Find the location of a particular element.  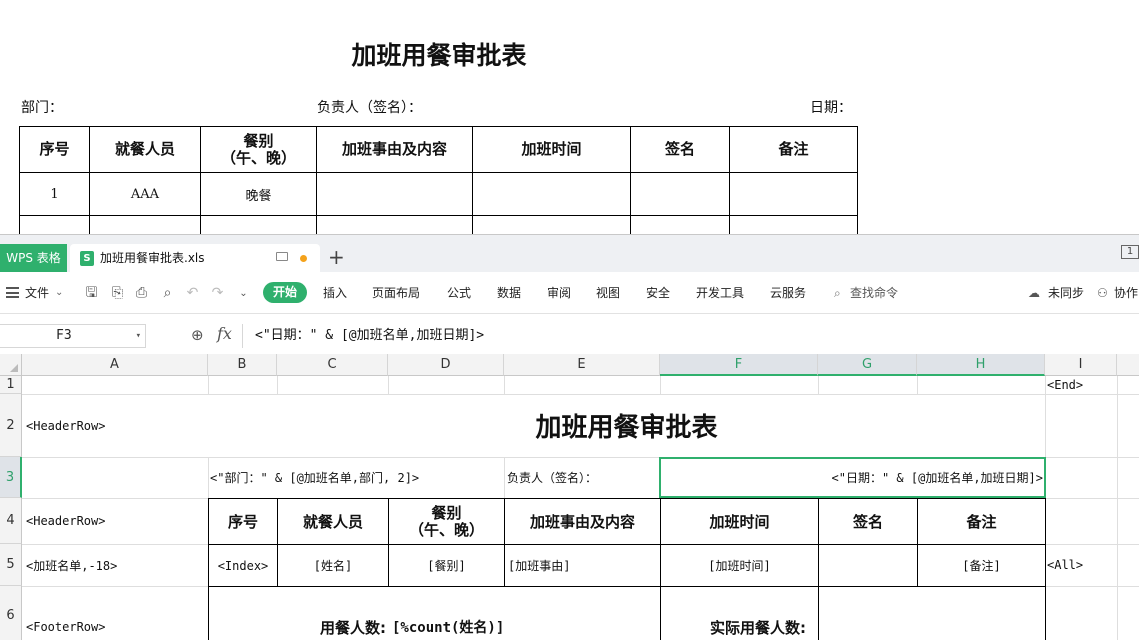

export-icon: ⎘ is located at coordinates (117, 293).